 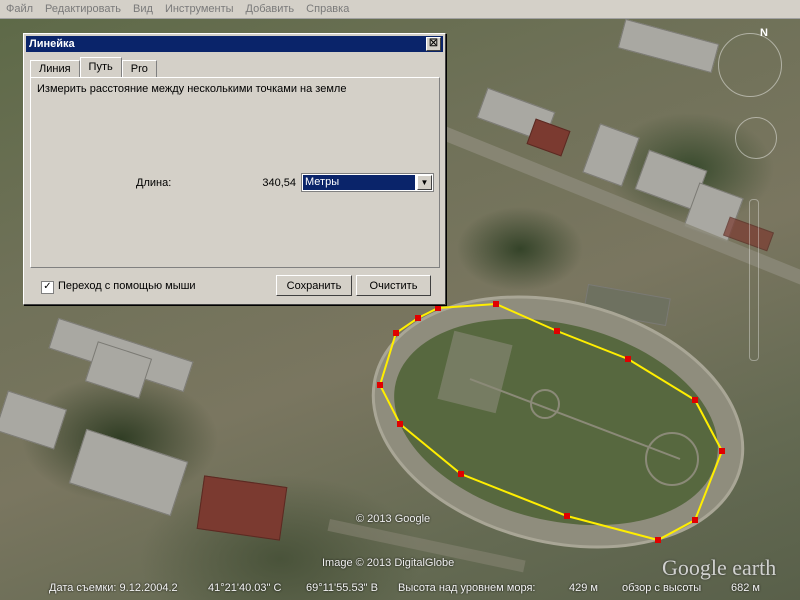 What do you see at coordinates (359, 182) in the screenshot?
I see `units-selected-value: Метры` at bounding box center [359, 182].